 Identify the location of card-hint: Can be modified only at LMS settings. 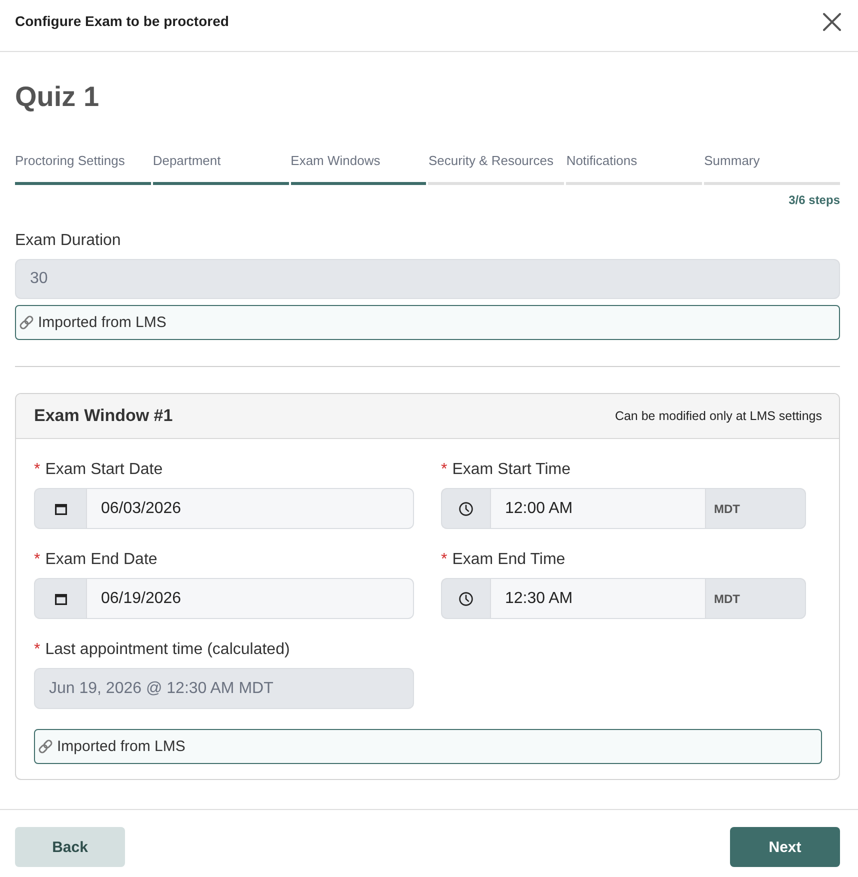
(718, 416).